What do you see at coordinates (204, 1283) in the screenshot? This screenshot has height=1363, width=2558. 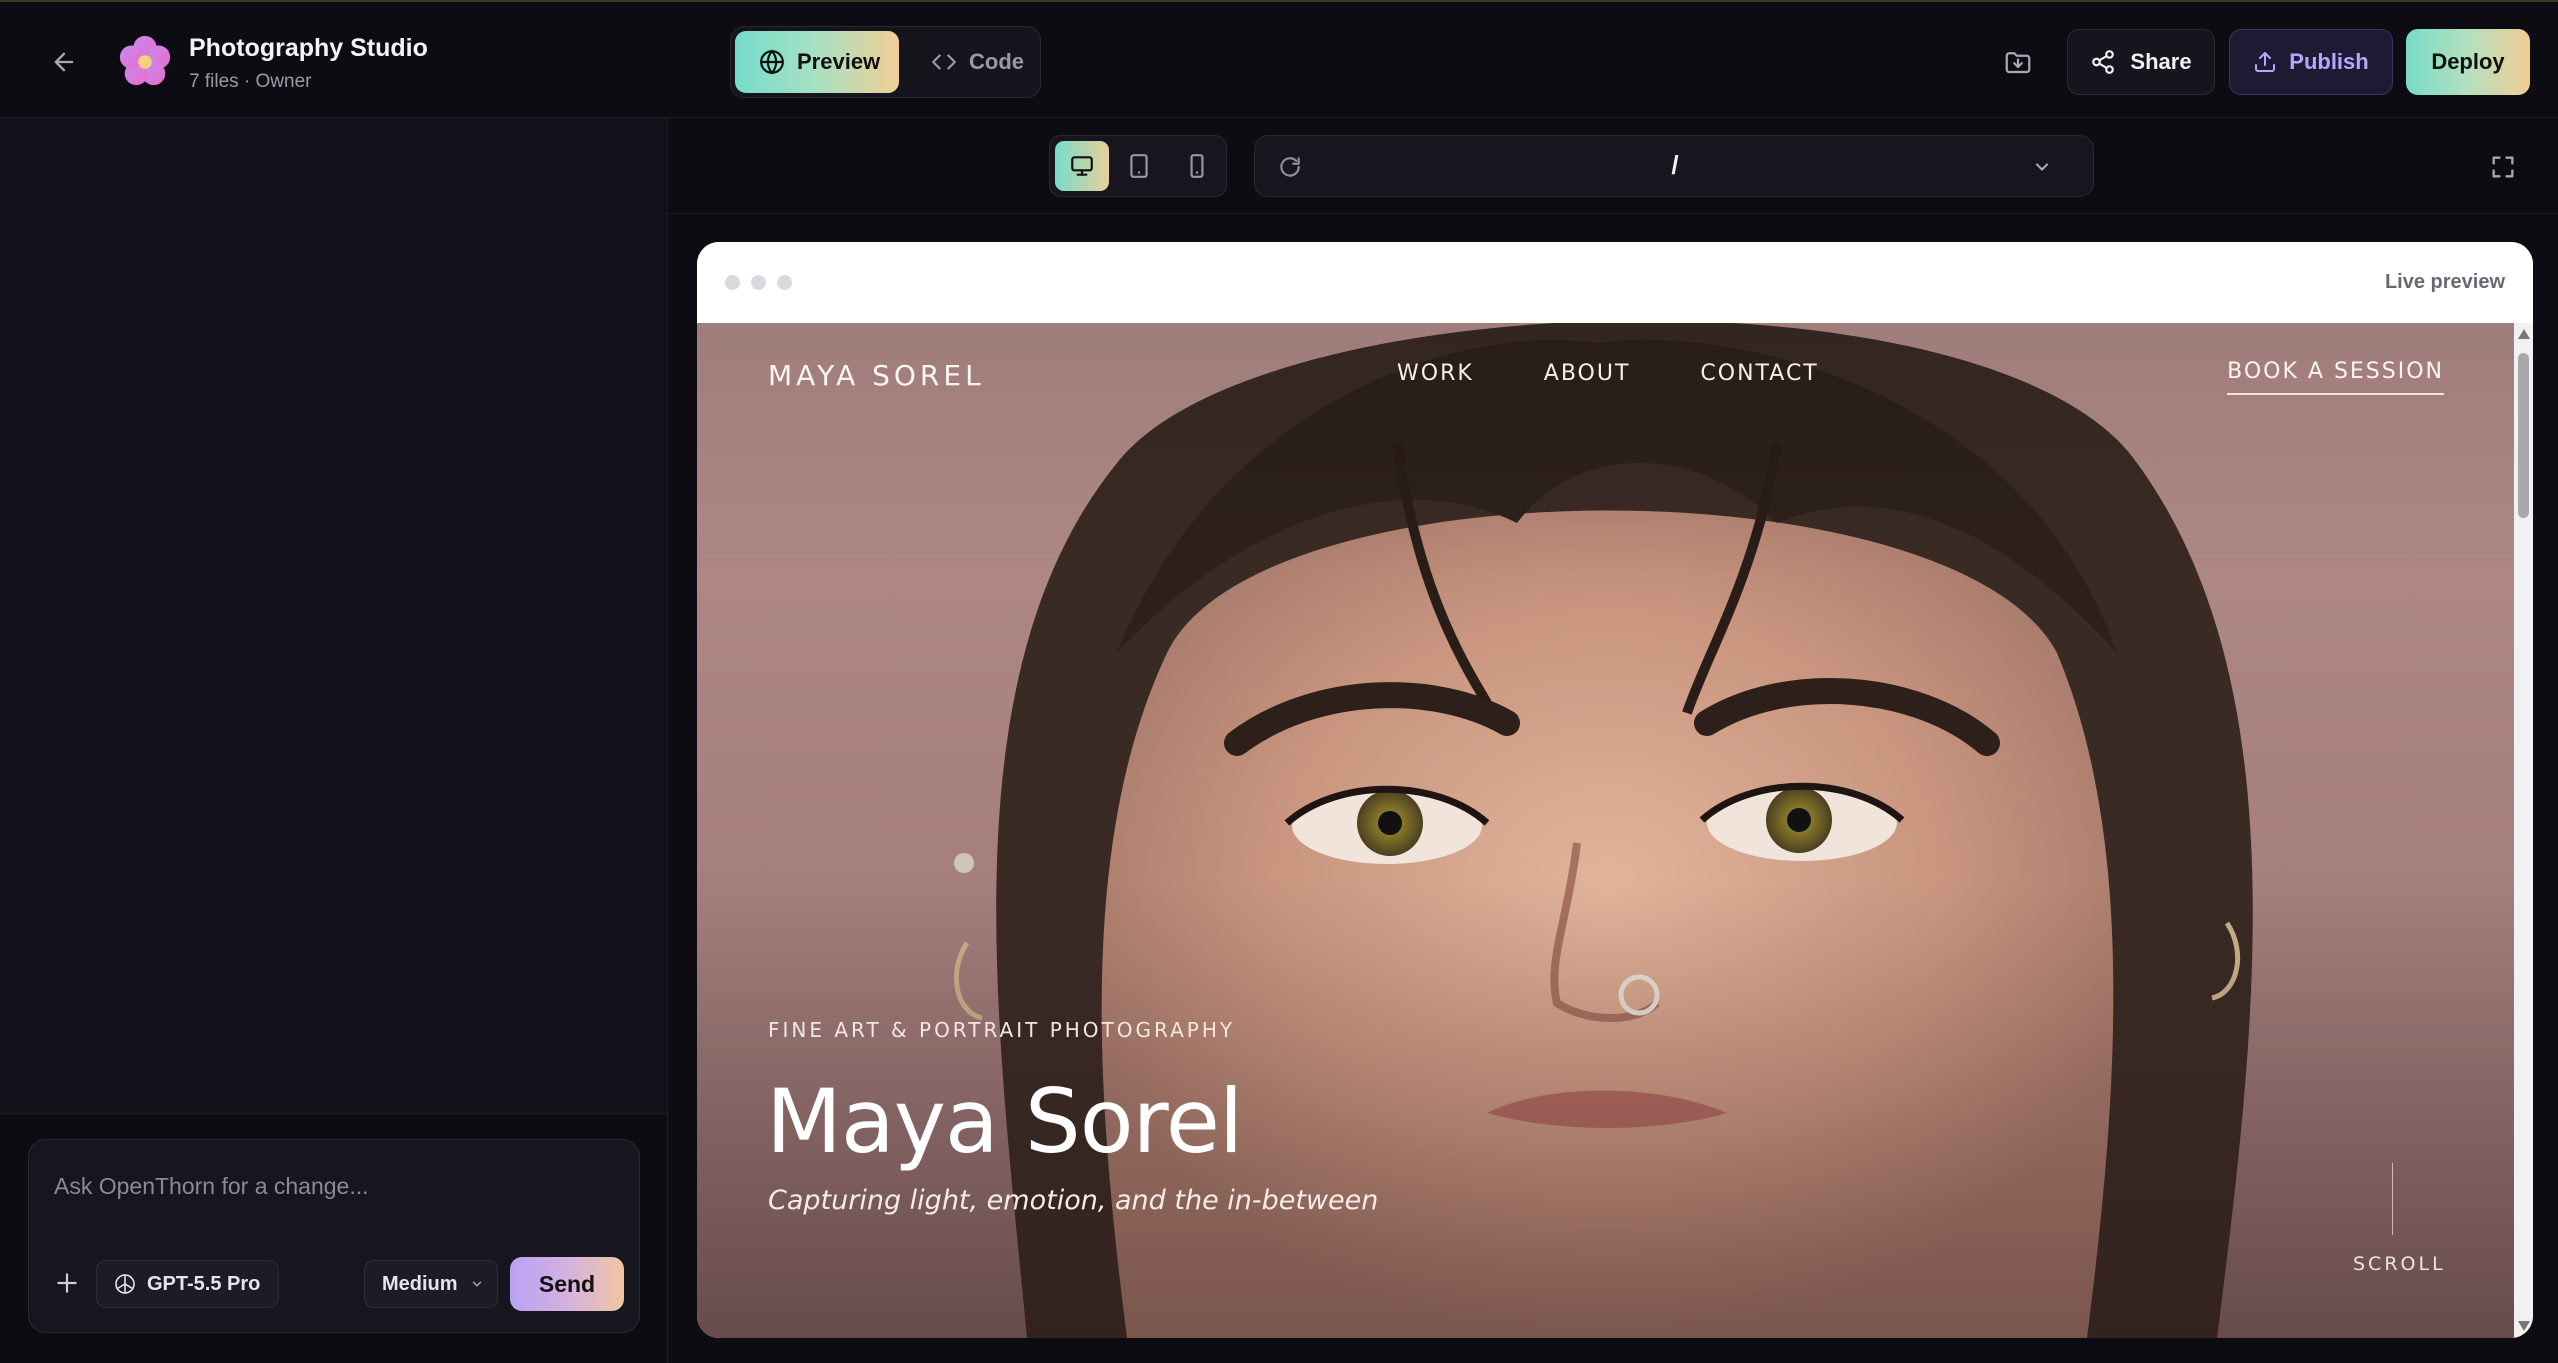 I see `model-label: GPT-5.5 Pro` at bounding box center [204, 1283].